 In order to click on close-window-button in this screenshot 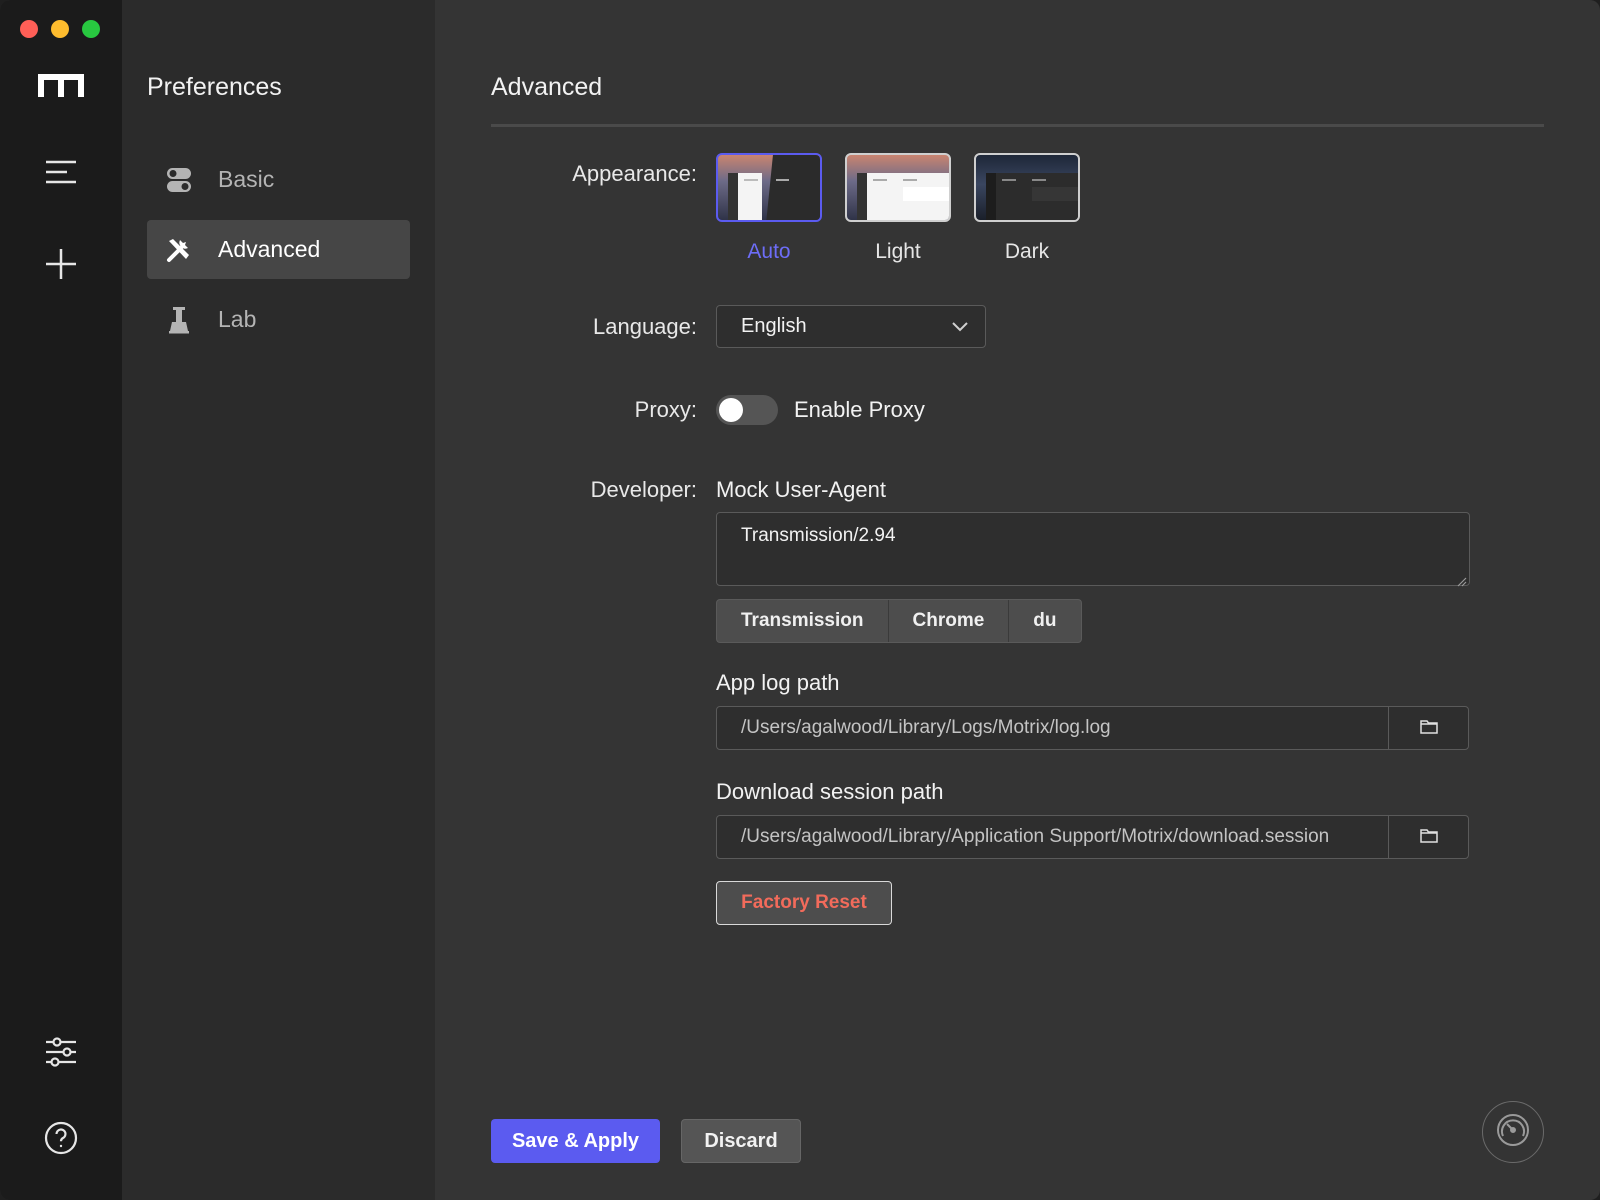, I will do `click(29, 29)`.